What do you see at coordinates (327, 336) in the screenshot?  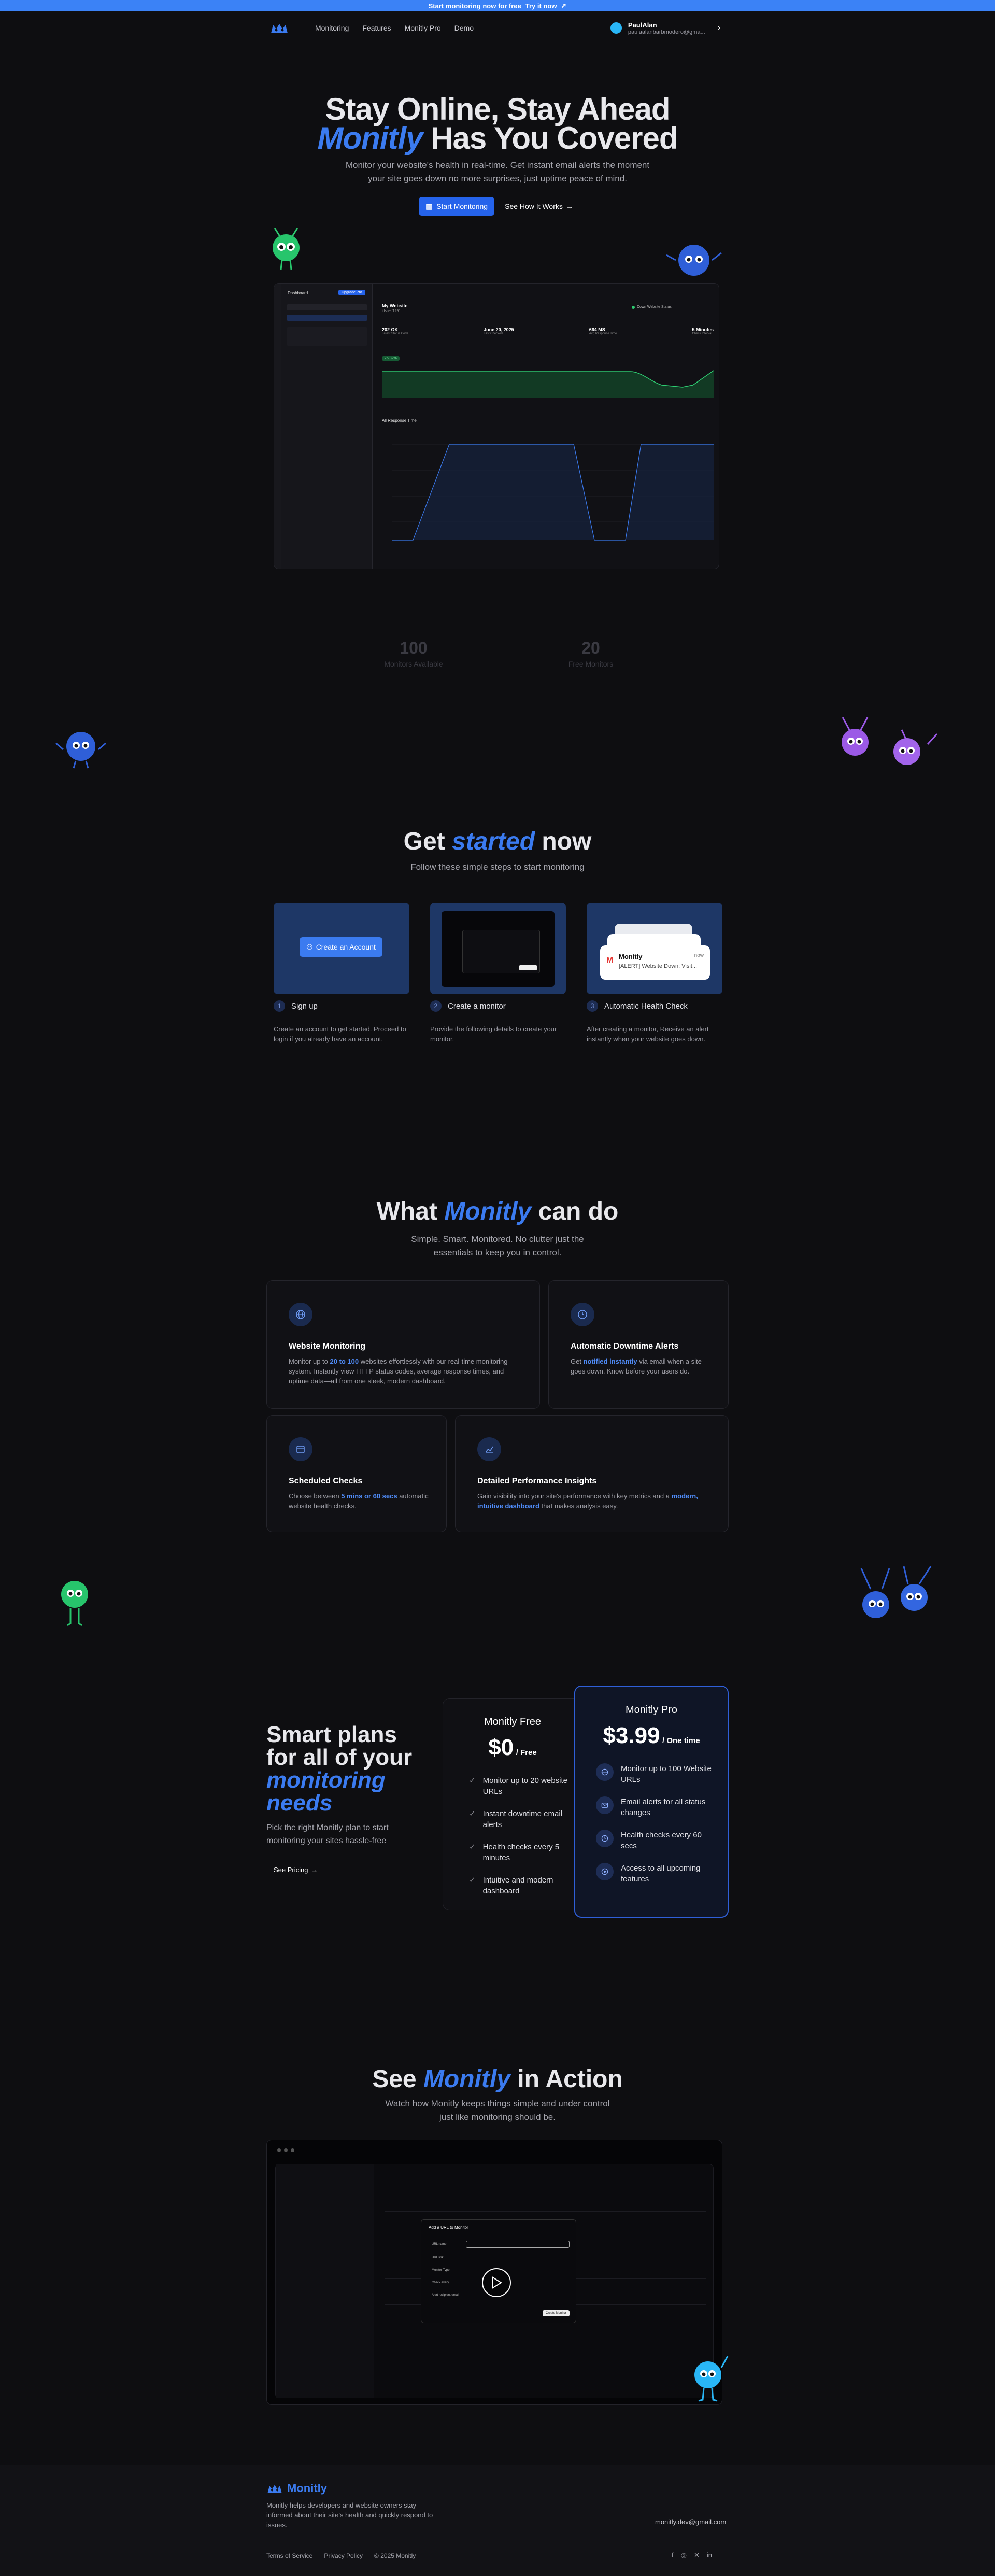 I see `sidebar-site-card` at bounding box center [327, 336].